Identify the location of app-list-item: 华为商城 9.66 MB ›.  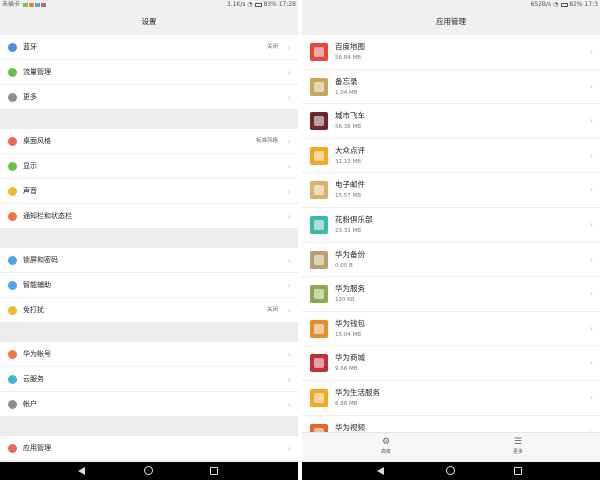
(451, 363).